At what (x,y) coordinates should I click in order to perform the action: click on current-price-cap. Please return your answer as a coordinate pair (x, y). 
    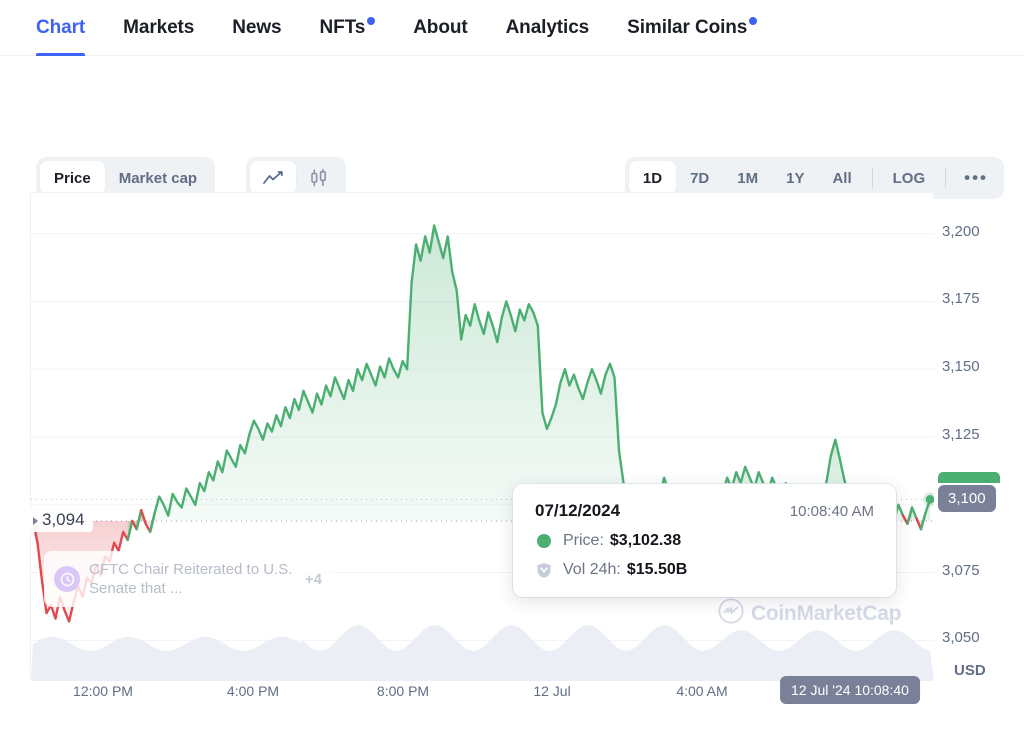
    Looking at the image, I should click on (969, 478).